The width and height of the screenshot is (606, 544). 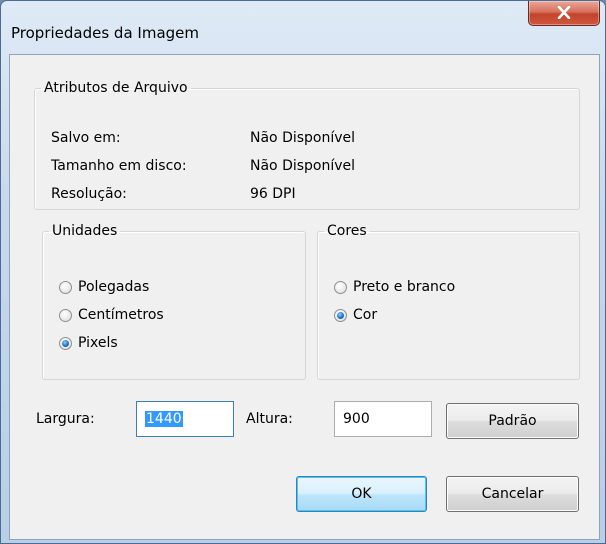 What do you see at coordinates (340, 287) in the screenshot?
I see `radio-black-white-indicator` at bounding box center [340, 287].